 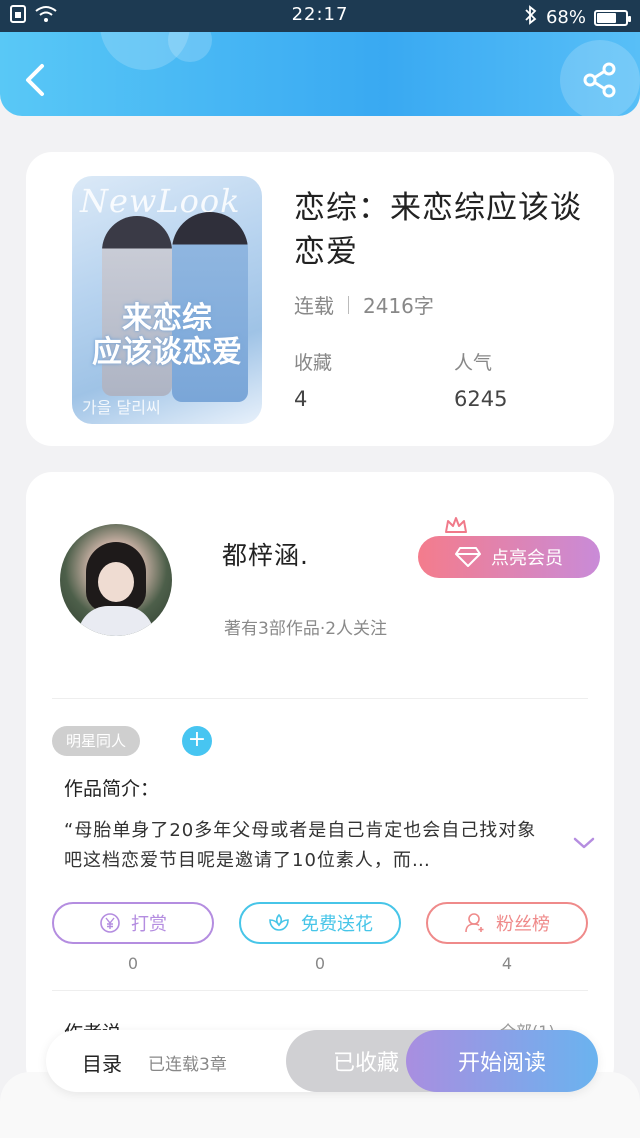 I want to click on popularity-value: 6245, so click(x=481, y=399).